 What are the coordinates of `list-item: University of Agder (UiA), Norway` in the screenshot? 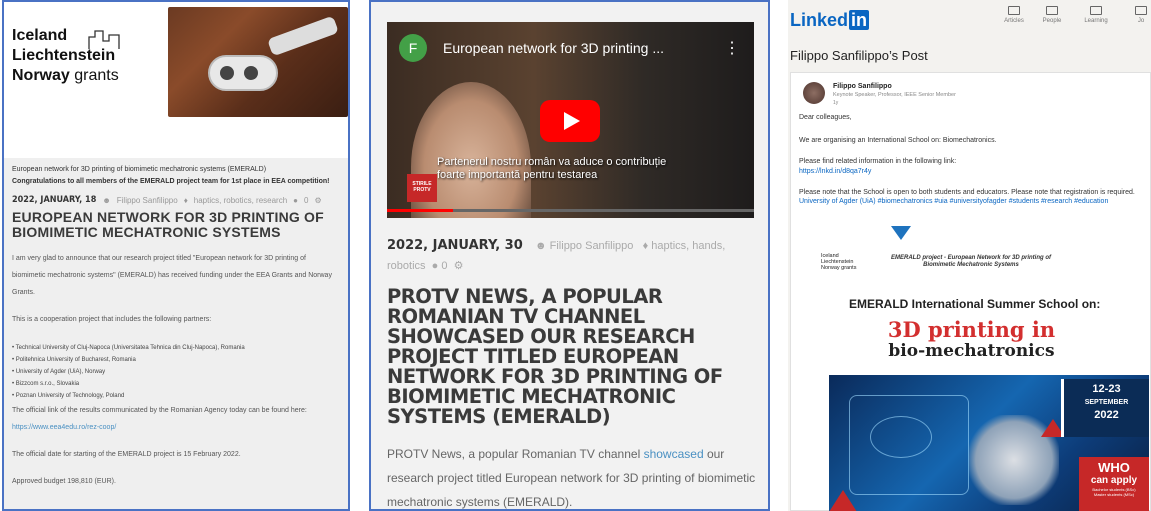 It's located at (176, 372).